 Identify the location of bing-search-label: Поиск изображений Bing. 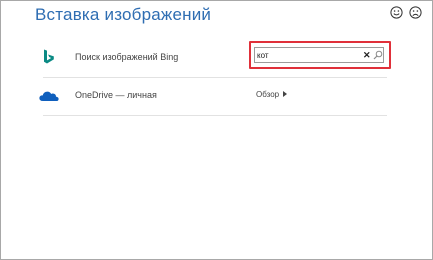
(127, 57).